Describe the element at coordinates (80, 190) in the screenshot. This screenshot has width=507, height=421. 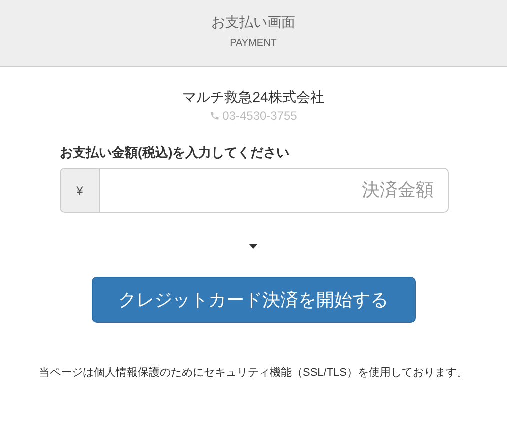
I see `currency-prefix: ¥` at that location.